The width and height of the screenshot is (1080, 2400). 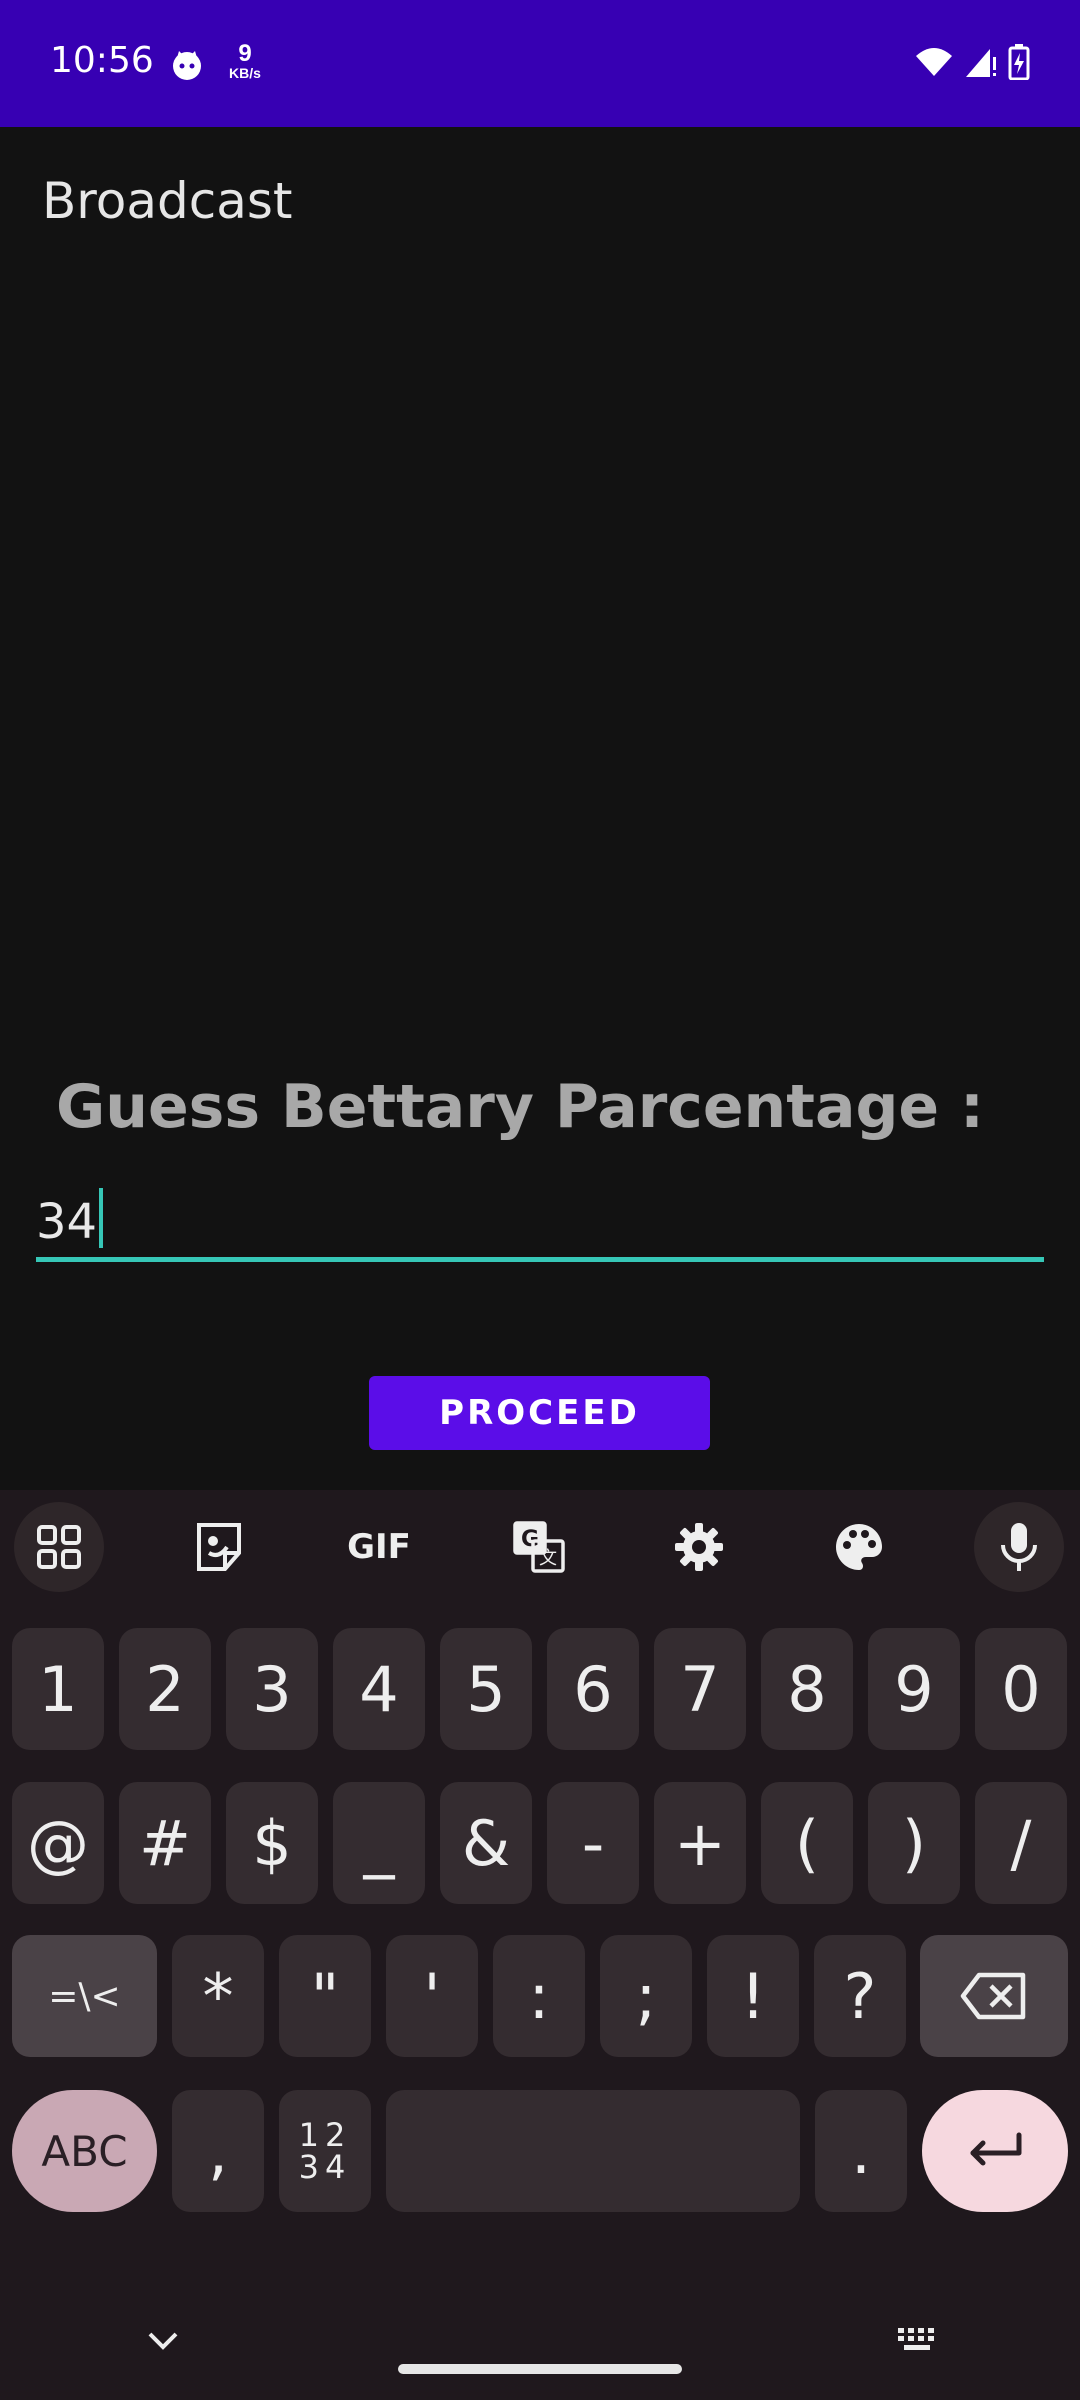 What do you see at coordinates (548, 1558) in the screenshot?
I see `svg-text: 文` at bounding box center [548, 1558].